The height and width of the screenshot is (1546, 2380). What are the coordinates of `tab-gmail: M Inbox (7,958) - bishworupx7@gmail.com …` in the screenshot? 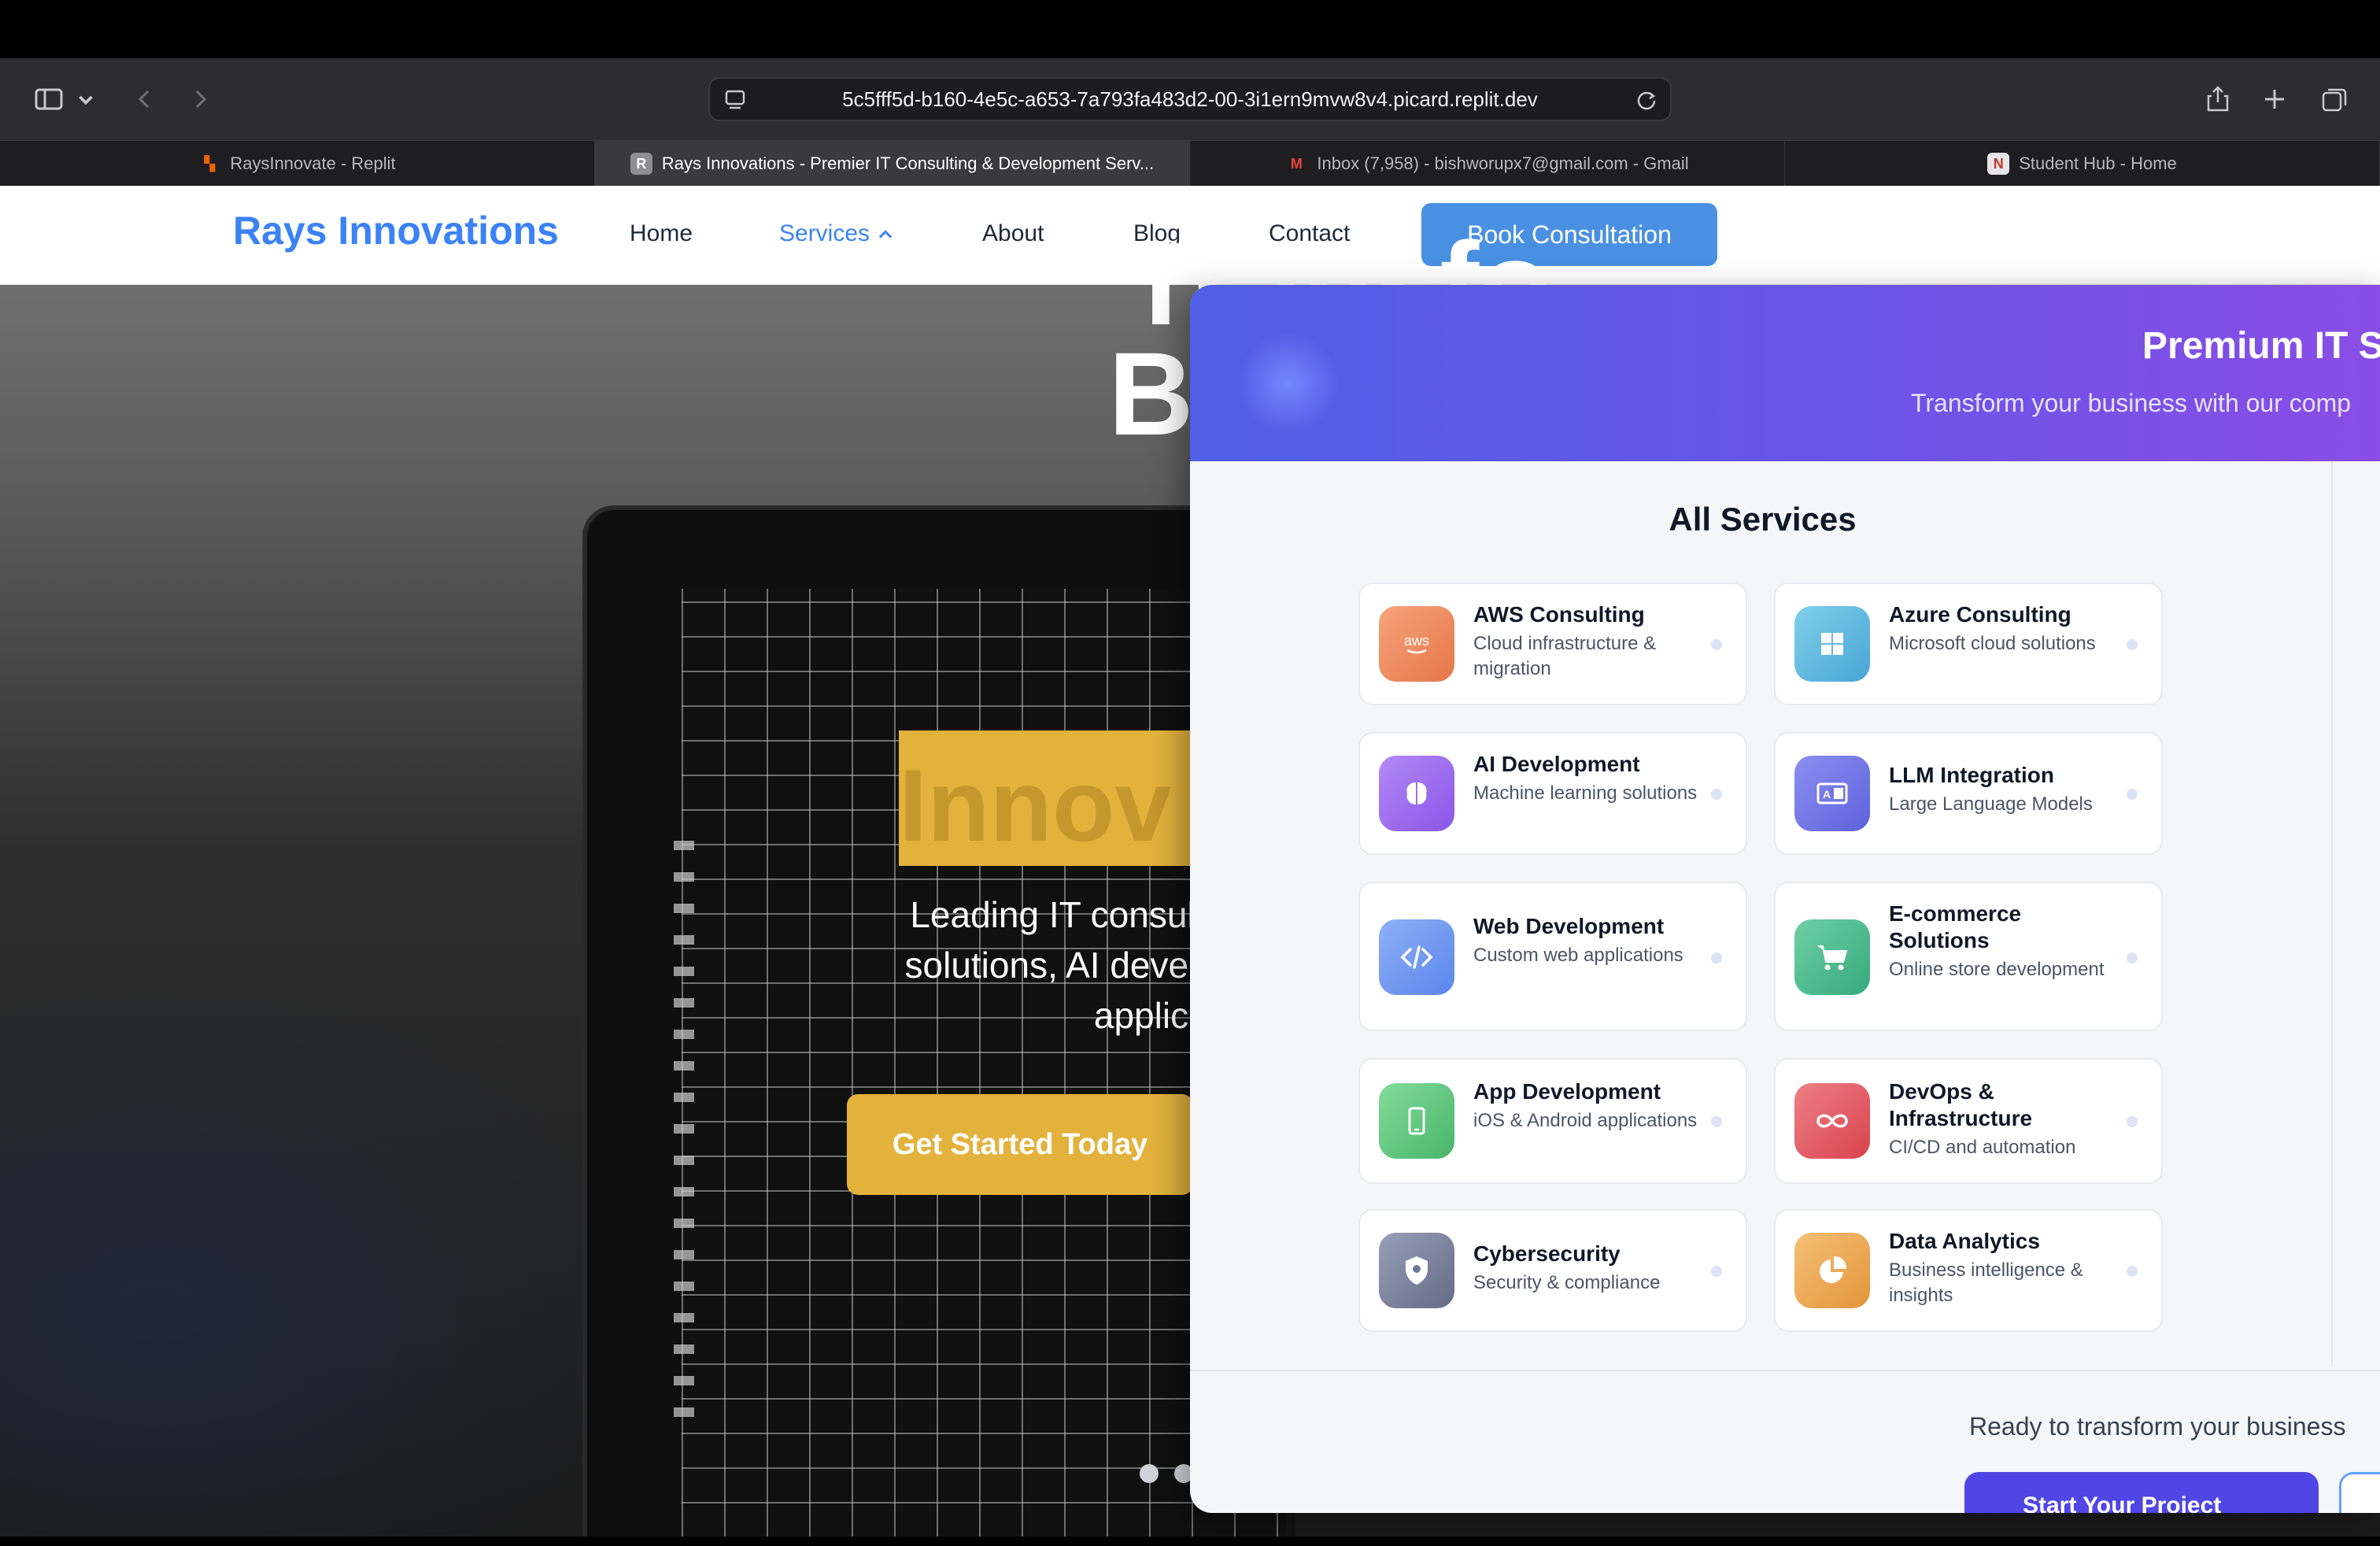 It's located at (1487, 164).